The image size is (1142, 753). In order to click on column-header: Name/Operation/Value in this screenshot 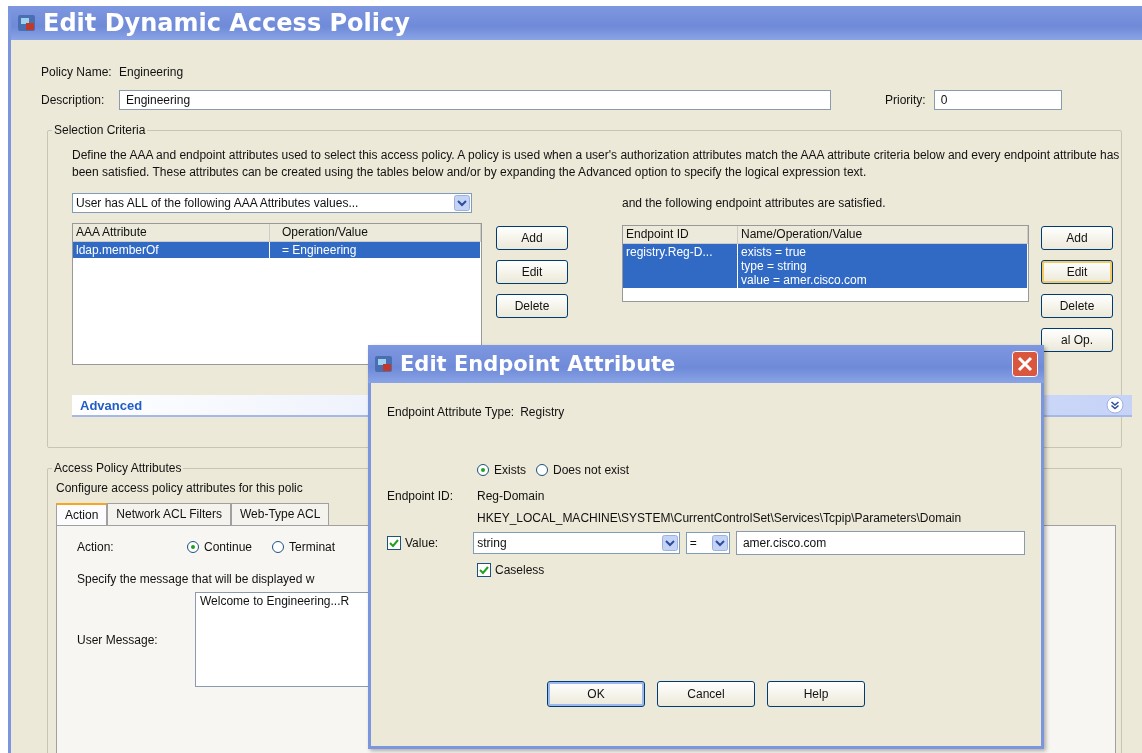, I will do `click(883, 234)`.